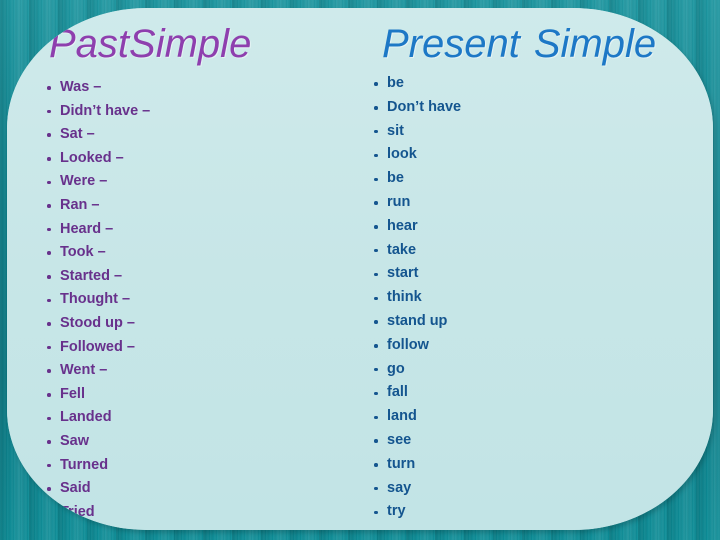 This screenshot has width=720, height=540. Describe the element at coordinates (417, 132) in the screenshot. I see `list-item: sit` at that location.